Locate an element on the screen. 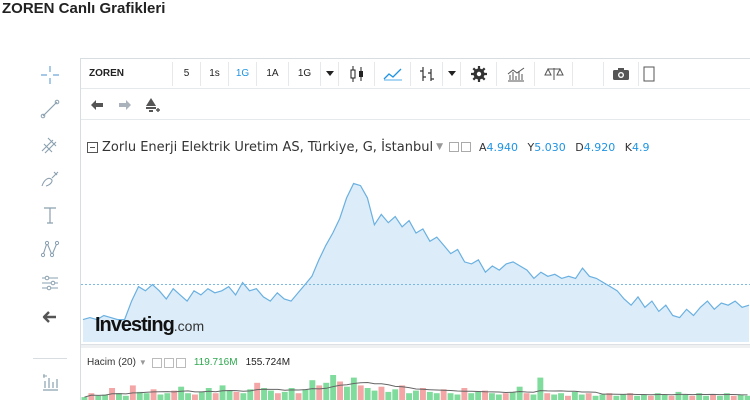 This screenshot has width=750, height=400. fullscreen-icon is located at coordinates (649, 74).